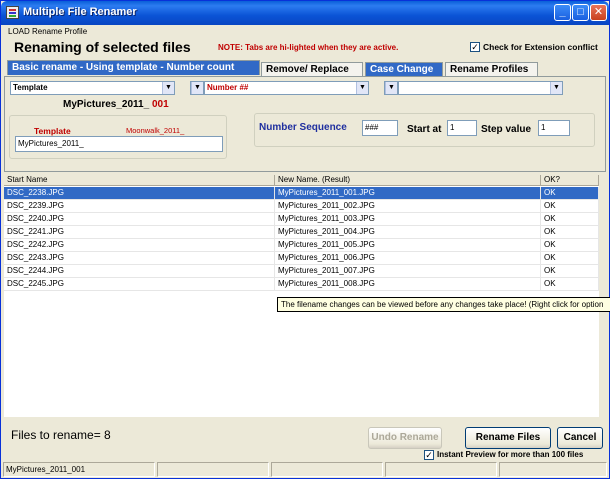  I want to click on table-row: DSC_2242.JPG MyPictures_2011_005.JPG OK, so click(301, 245).